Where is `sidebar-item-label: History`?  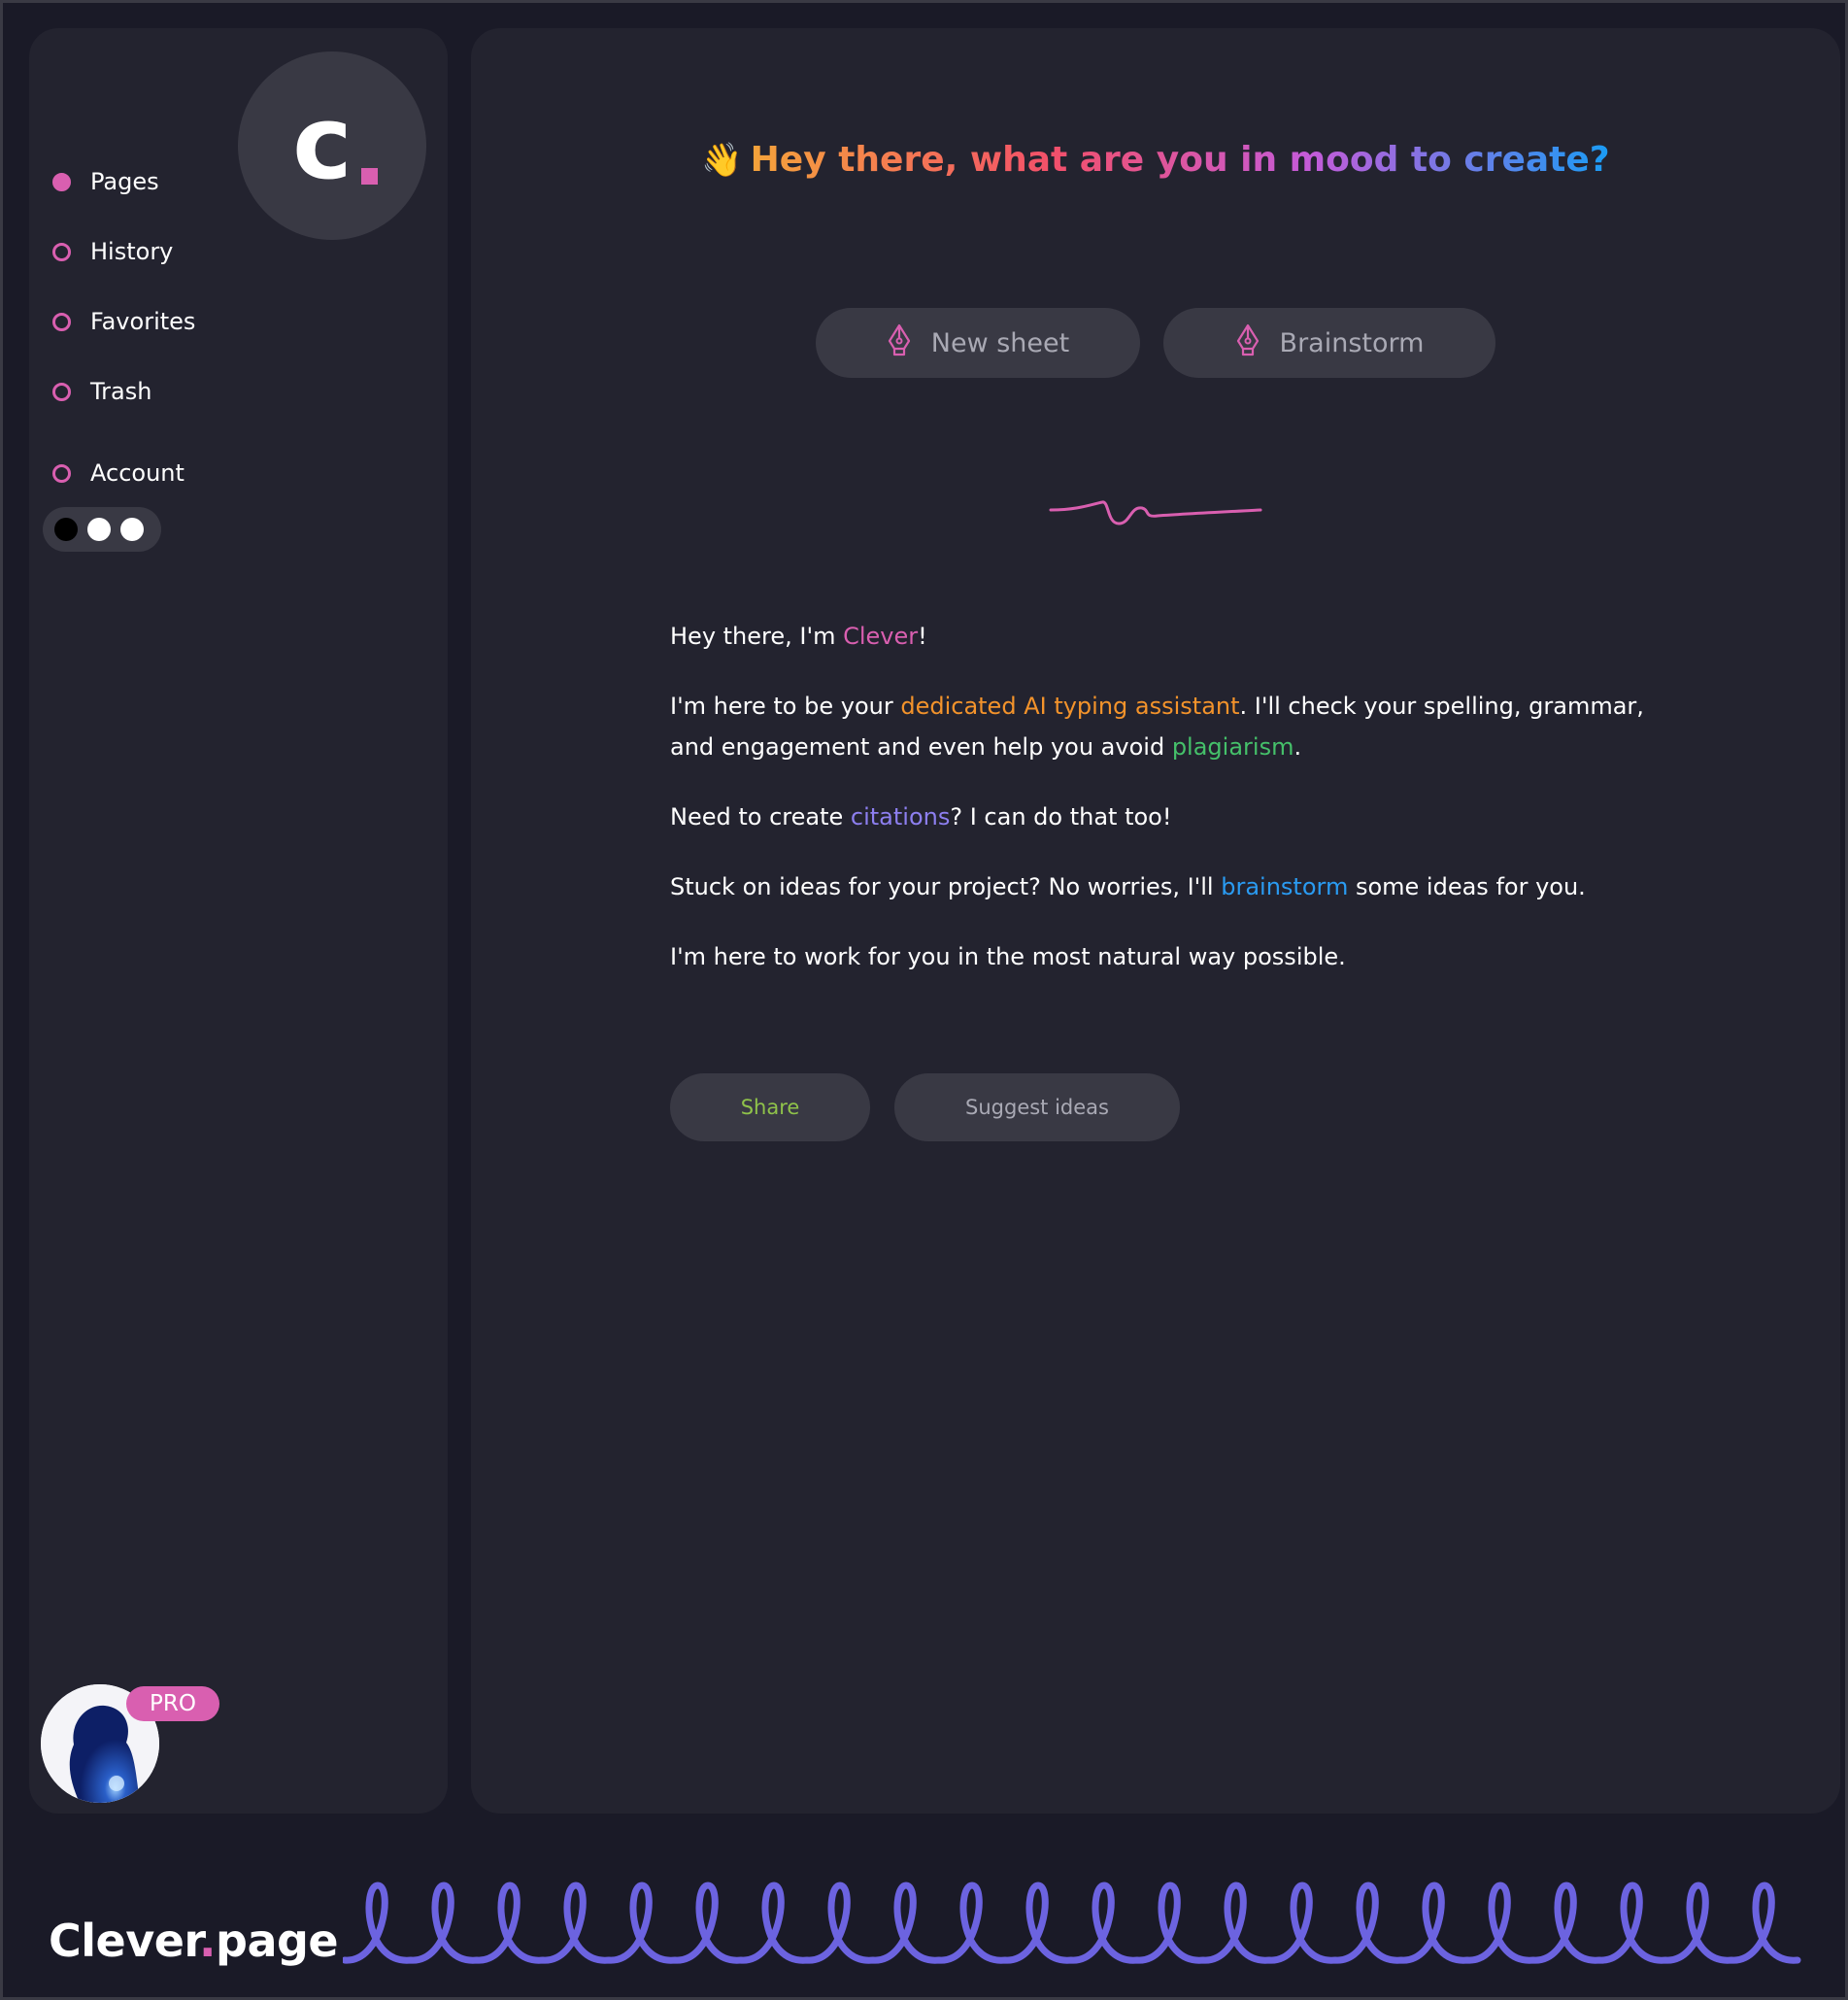 sidebar-item-label: History is located at coordinates (132, 252).